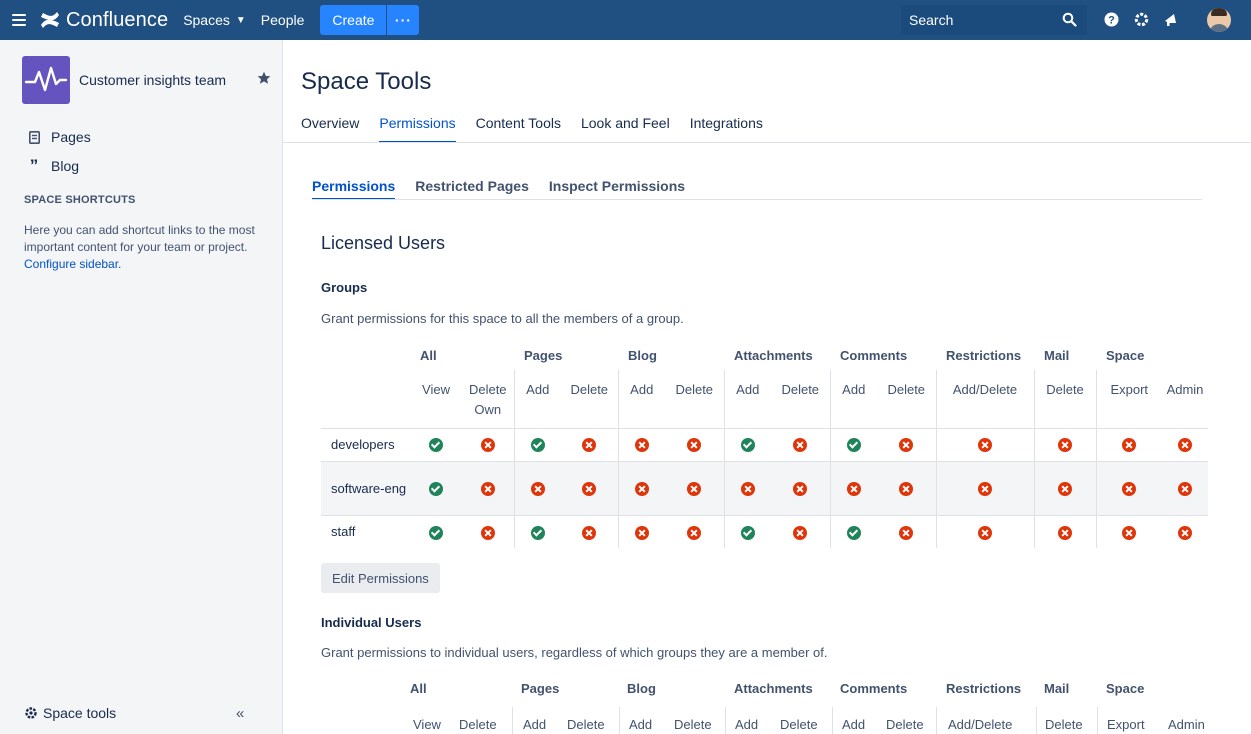  Describe the element at coordinates (994, 20) in the screenshot. I see `search-input: Search` at that location.